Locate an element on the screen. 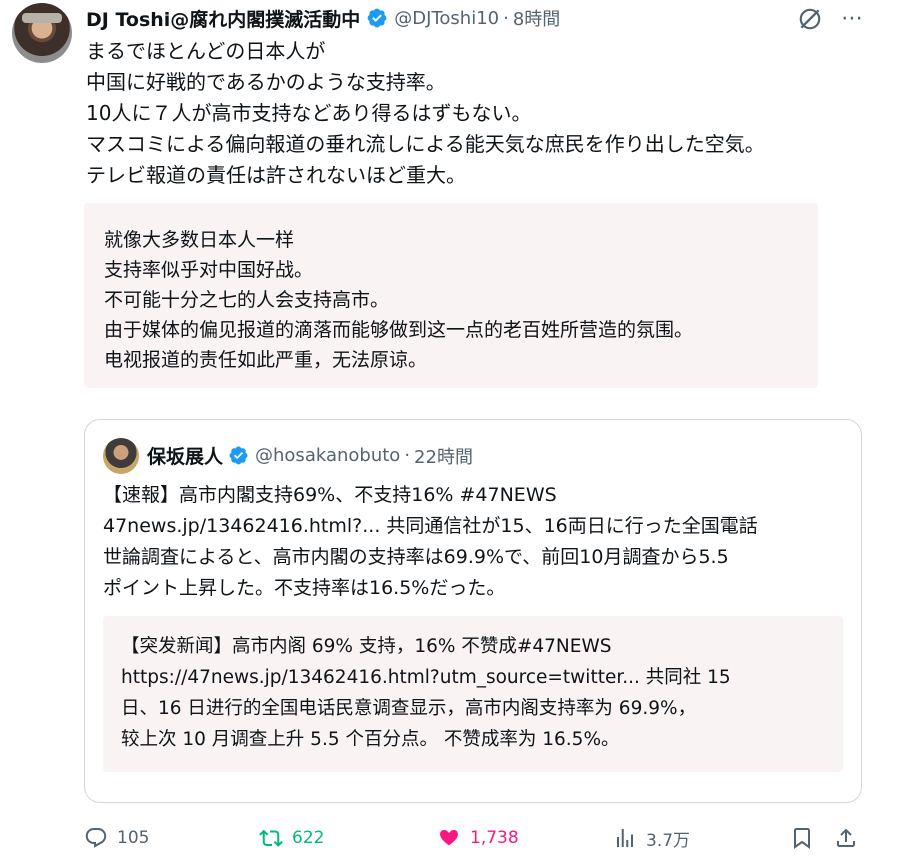 This screenshot has width=904, height=868. heart-icon is located at coordinates (449, 837).